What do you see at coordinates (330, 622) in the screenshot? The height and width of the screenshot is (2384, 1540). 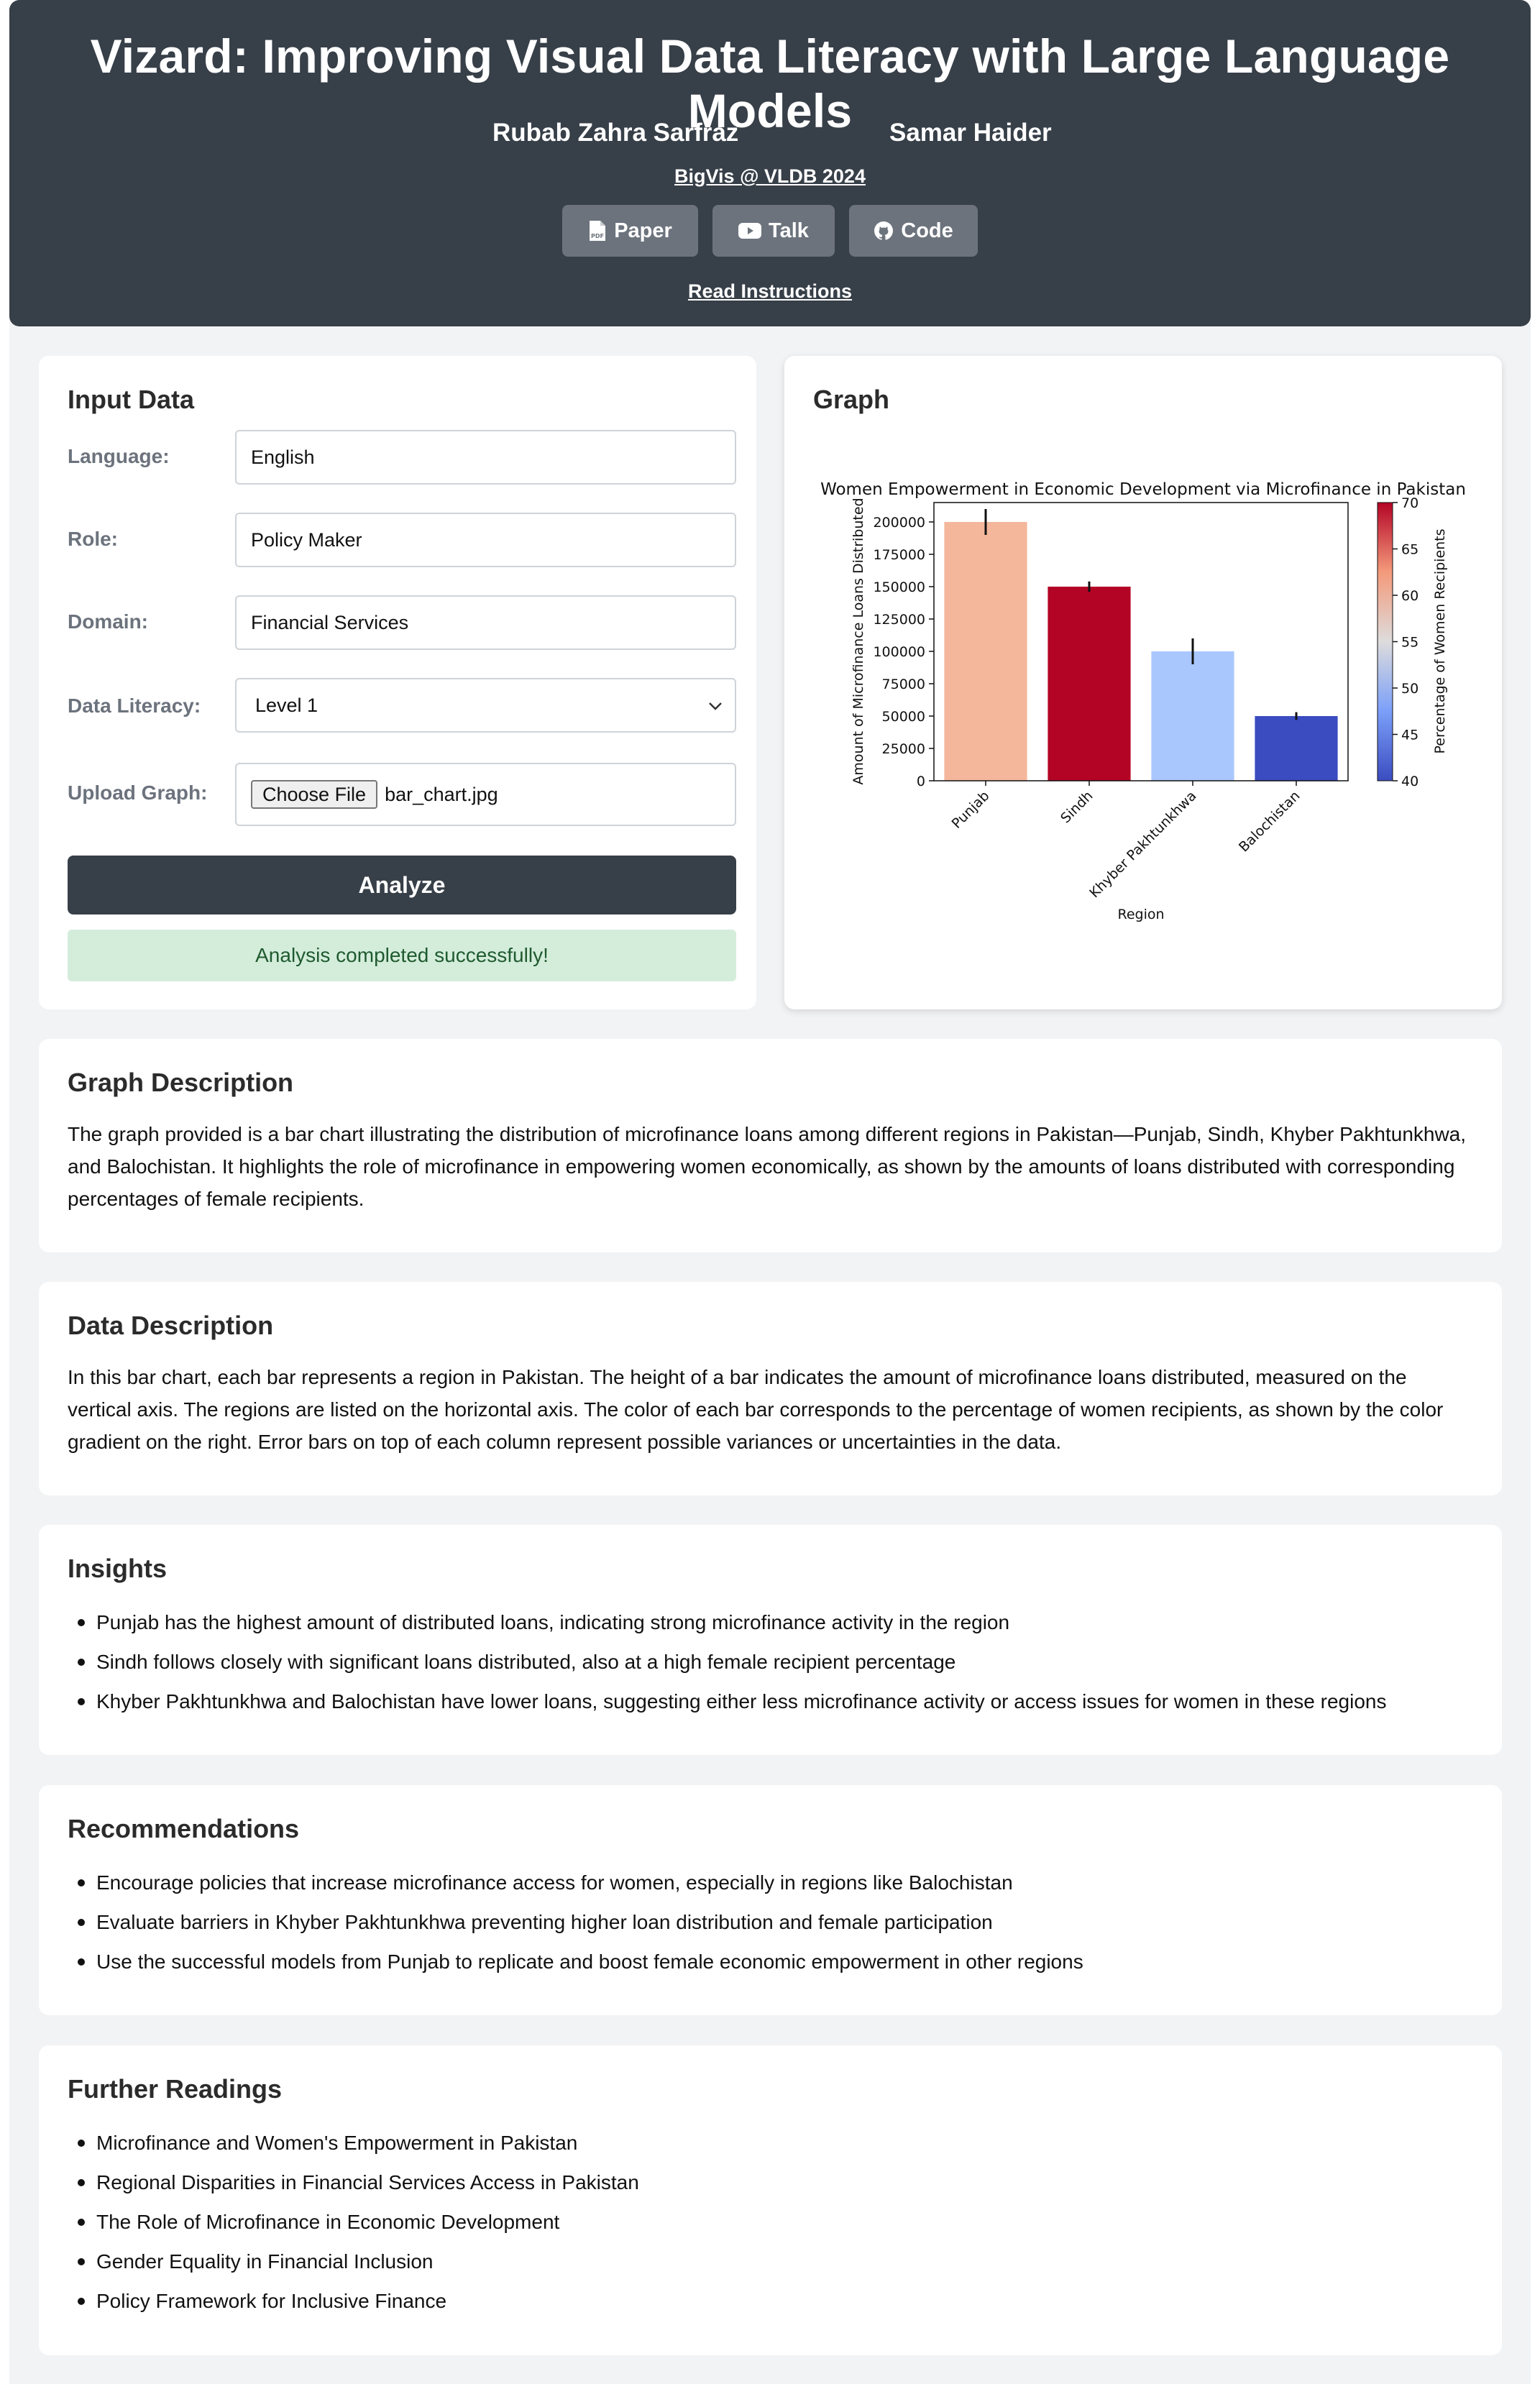 I see `domain-value: Financial Services` at bounding box center [330, 622].